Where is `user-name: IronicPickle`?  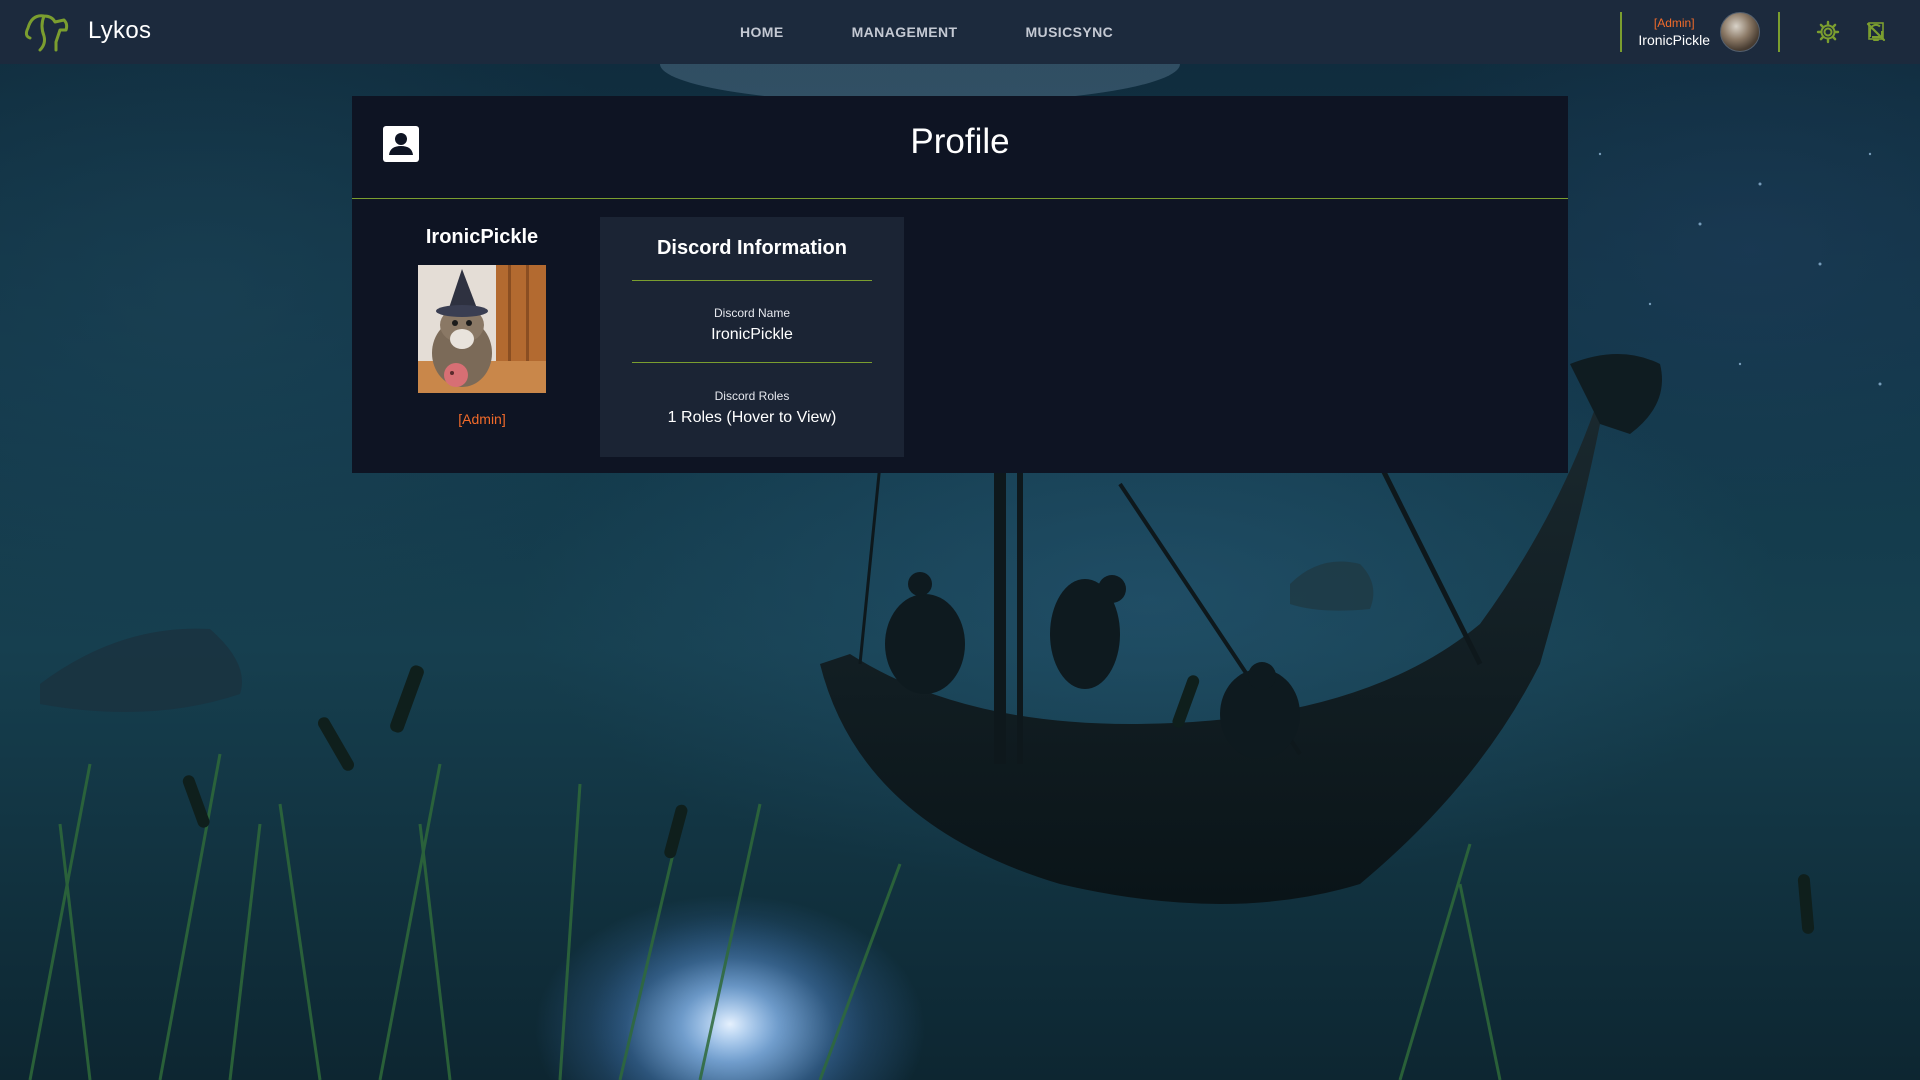 user-name: IronicPickle is located at coordinates (1674, 40).